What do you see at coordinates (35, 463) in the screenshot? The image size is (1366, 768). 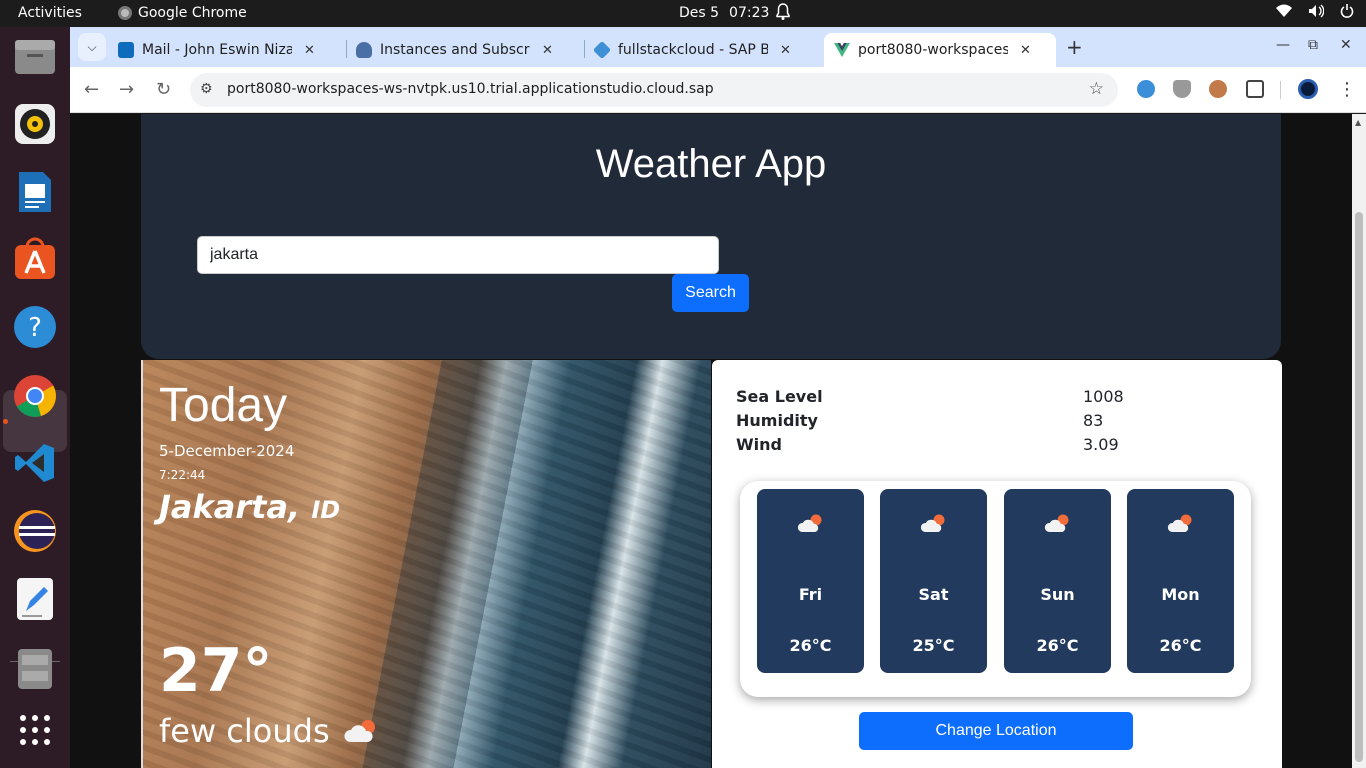 I see `vscode-icon` at bounding box center [35, 463].